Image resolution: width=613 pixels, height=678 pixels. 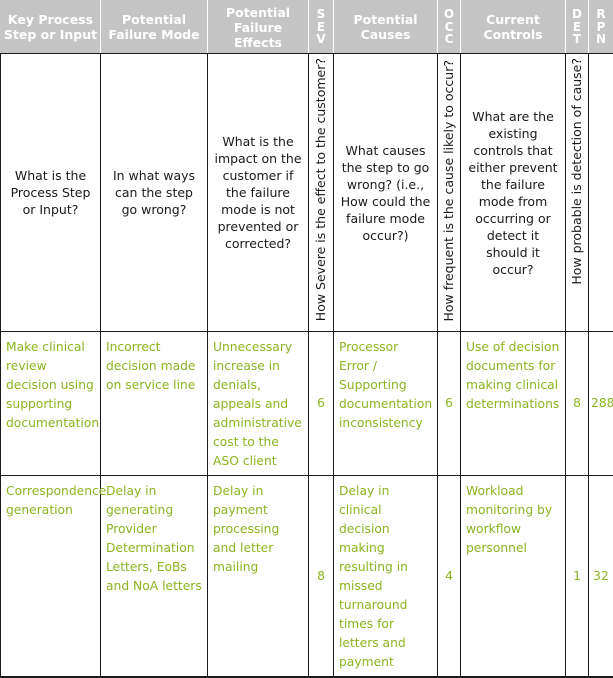 I want to click on header-det: D E T, so click(x=577, y=27).